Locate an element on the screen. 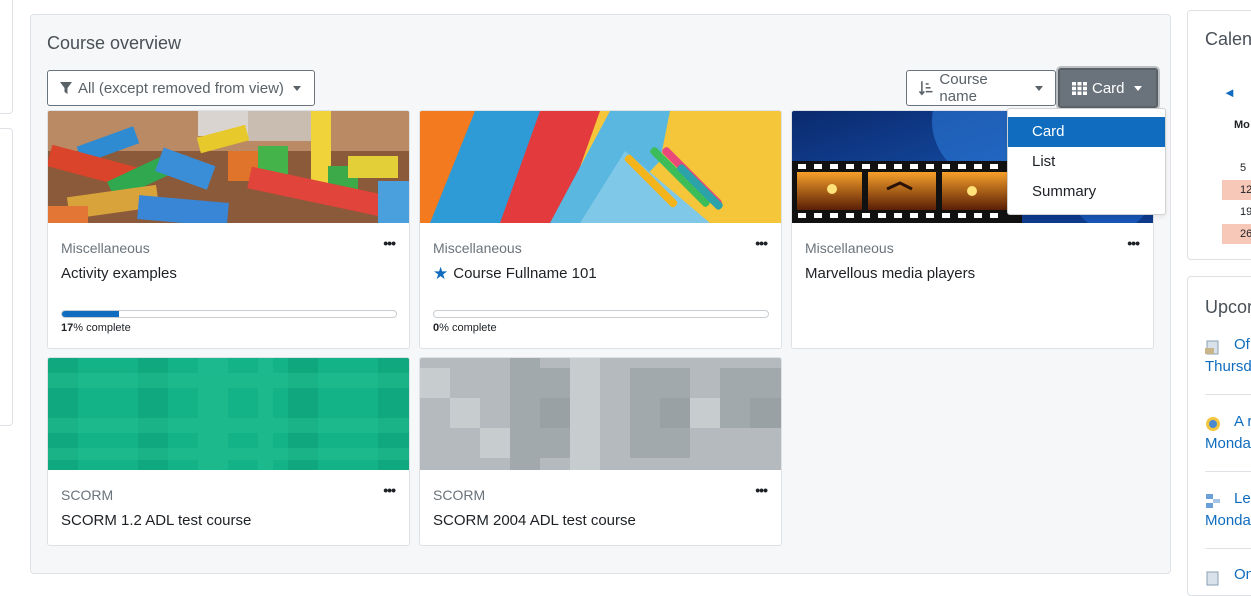 This screenshot has width=1251, height=596. course-name: Activity examples is located at coordinates (119, 273).